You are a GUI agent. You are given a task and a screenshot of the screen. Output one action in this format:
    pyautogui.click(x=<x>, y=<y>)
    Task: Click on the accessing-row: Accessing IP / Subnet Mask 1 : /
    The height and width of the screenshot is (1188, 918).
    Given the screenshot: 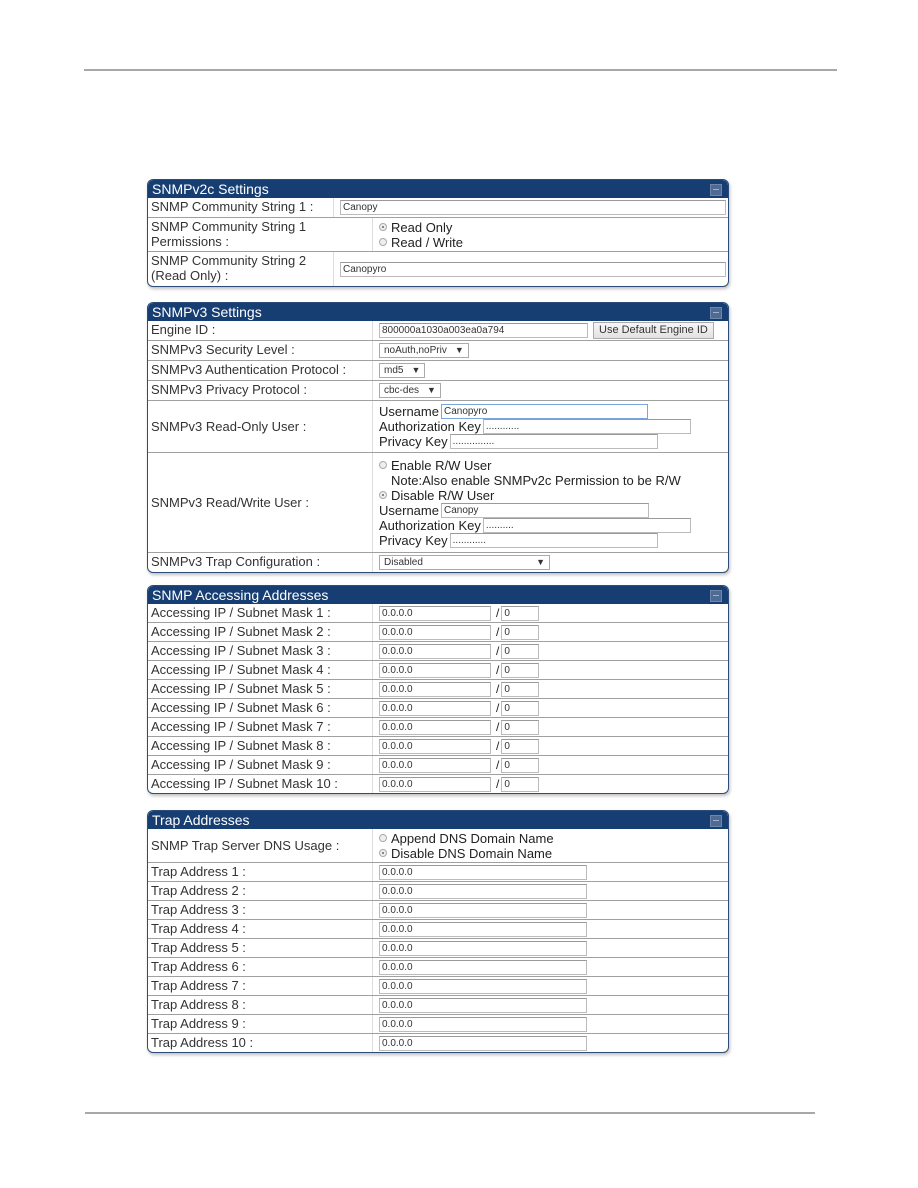 What is the action you would take?
    pyautogui.click(x=438, y=613)
    